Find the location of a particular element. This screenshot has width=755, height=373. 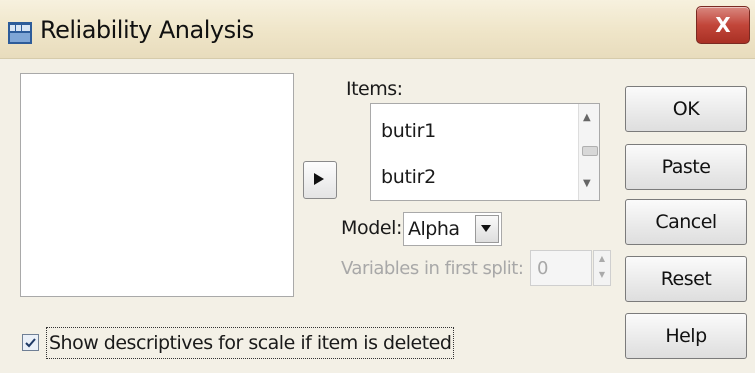

split-value: 0 is located at coordinates (543, 268).